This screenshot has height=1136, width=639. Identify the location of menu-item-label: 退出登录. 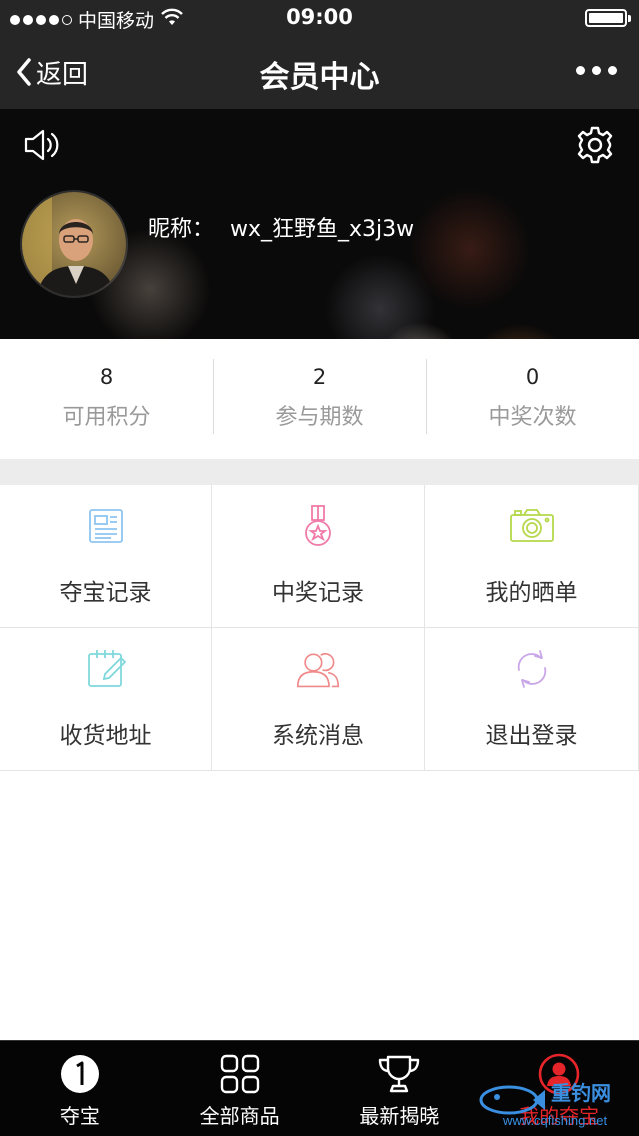
(531, 736).